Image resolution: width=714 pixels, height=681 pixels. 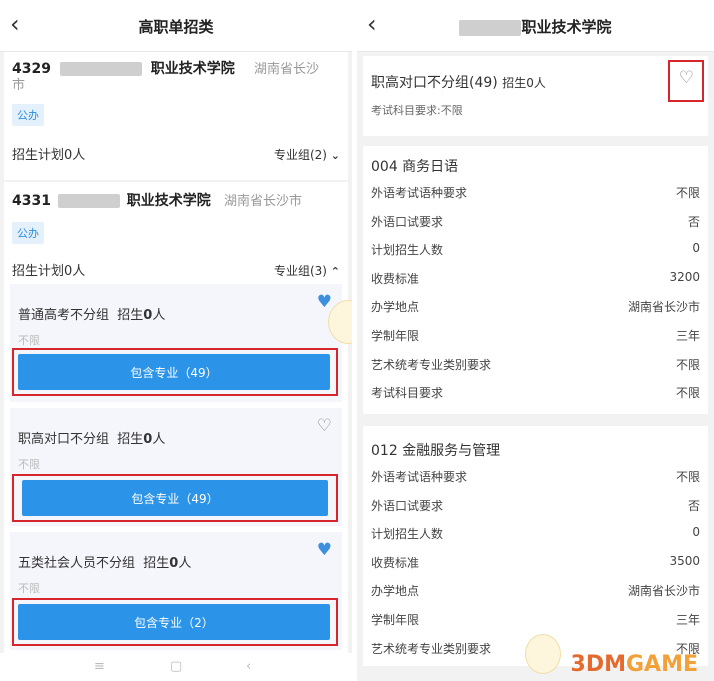 What do you see at coordinates (634, 664) in the screenshot?
I see `watermark: 3DMGAME` at bounding box center [634, 664].